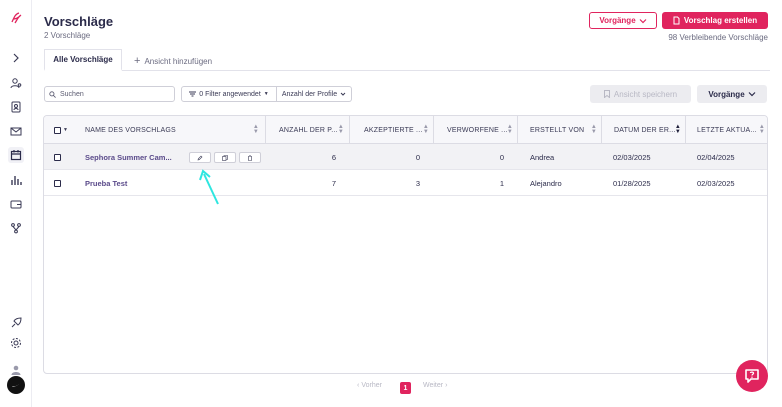 The width and height of the screenshot is (782, 407). Describe the element at coordinates (83, 60) in the screenshot. I see `tab-all-proposals: Alle Vorschläge` at that location.